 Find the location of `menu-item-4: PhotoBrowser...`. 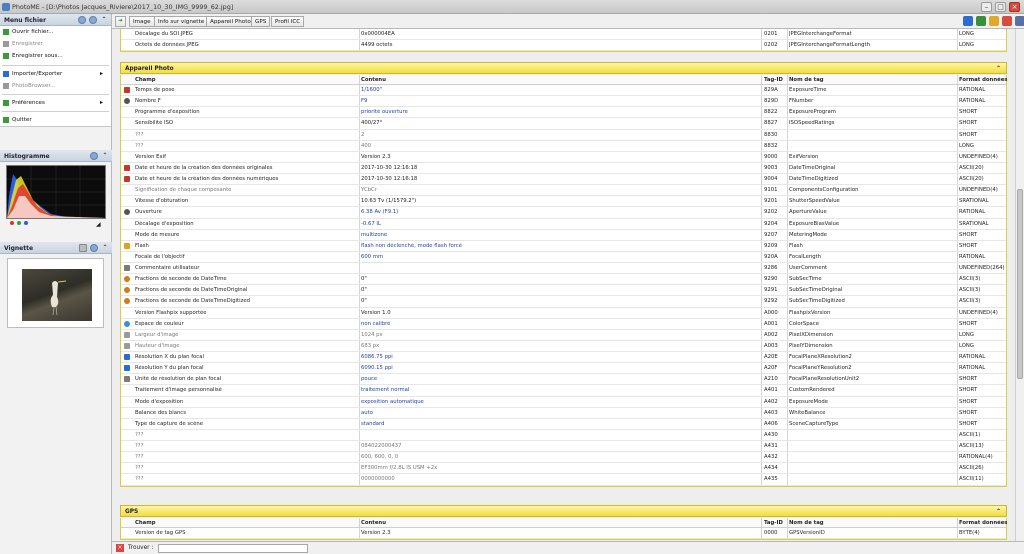

menu-item-4: PhotoBrowser... is located at coordinates (55, 86).